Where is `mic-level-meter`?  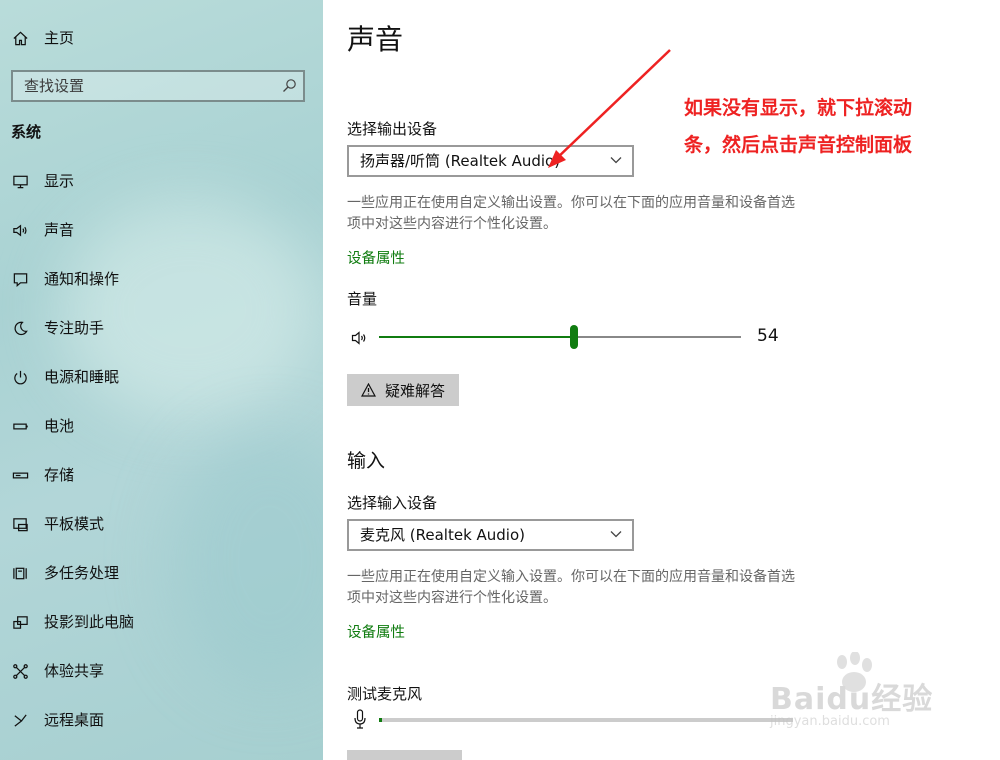
mic-level-meter is located at coordinates (586, 720).